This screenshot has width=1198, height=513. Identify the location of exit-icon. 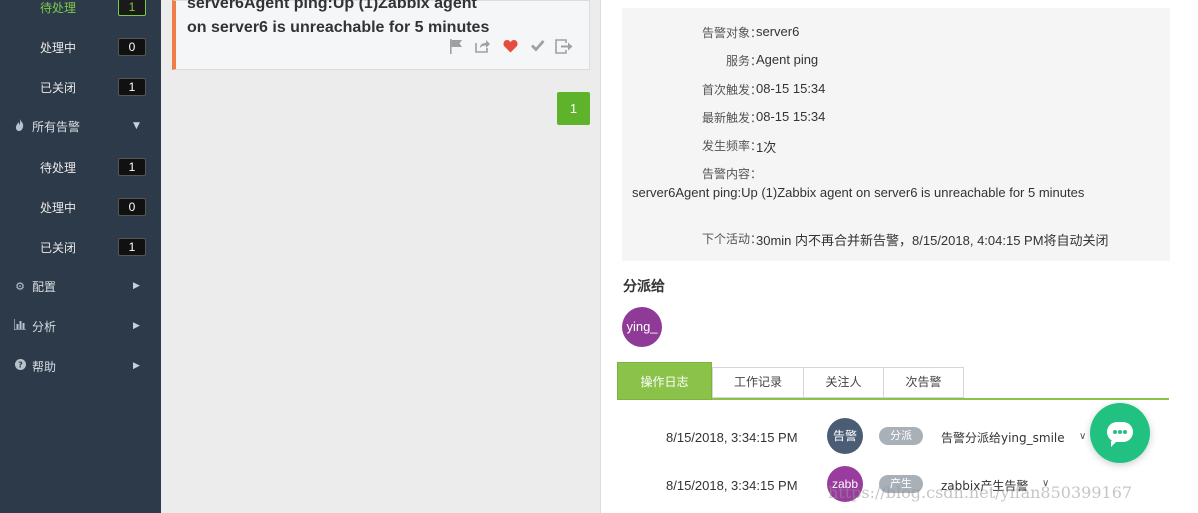
(564, 48).